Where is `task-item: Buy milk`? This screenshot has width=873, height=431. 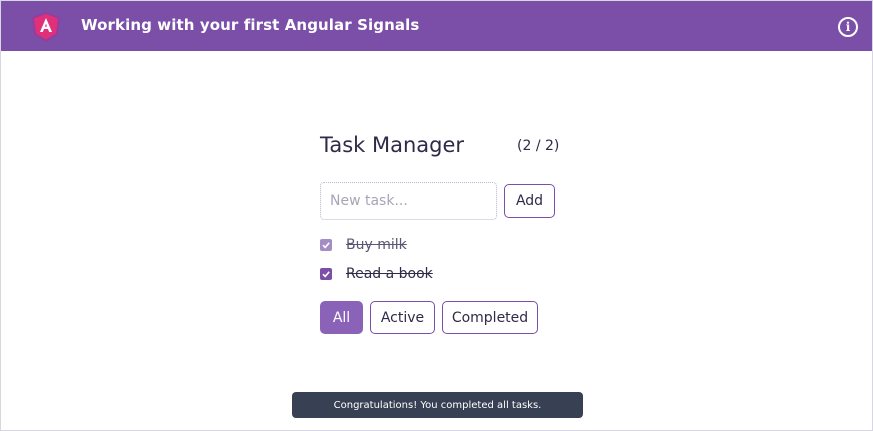
task-item: Buy milk is located at coordinates (363, 245).